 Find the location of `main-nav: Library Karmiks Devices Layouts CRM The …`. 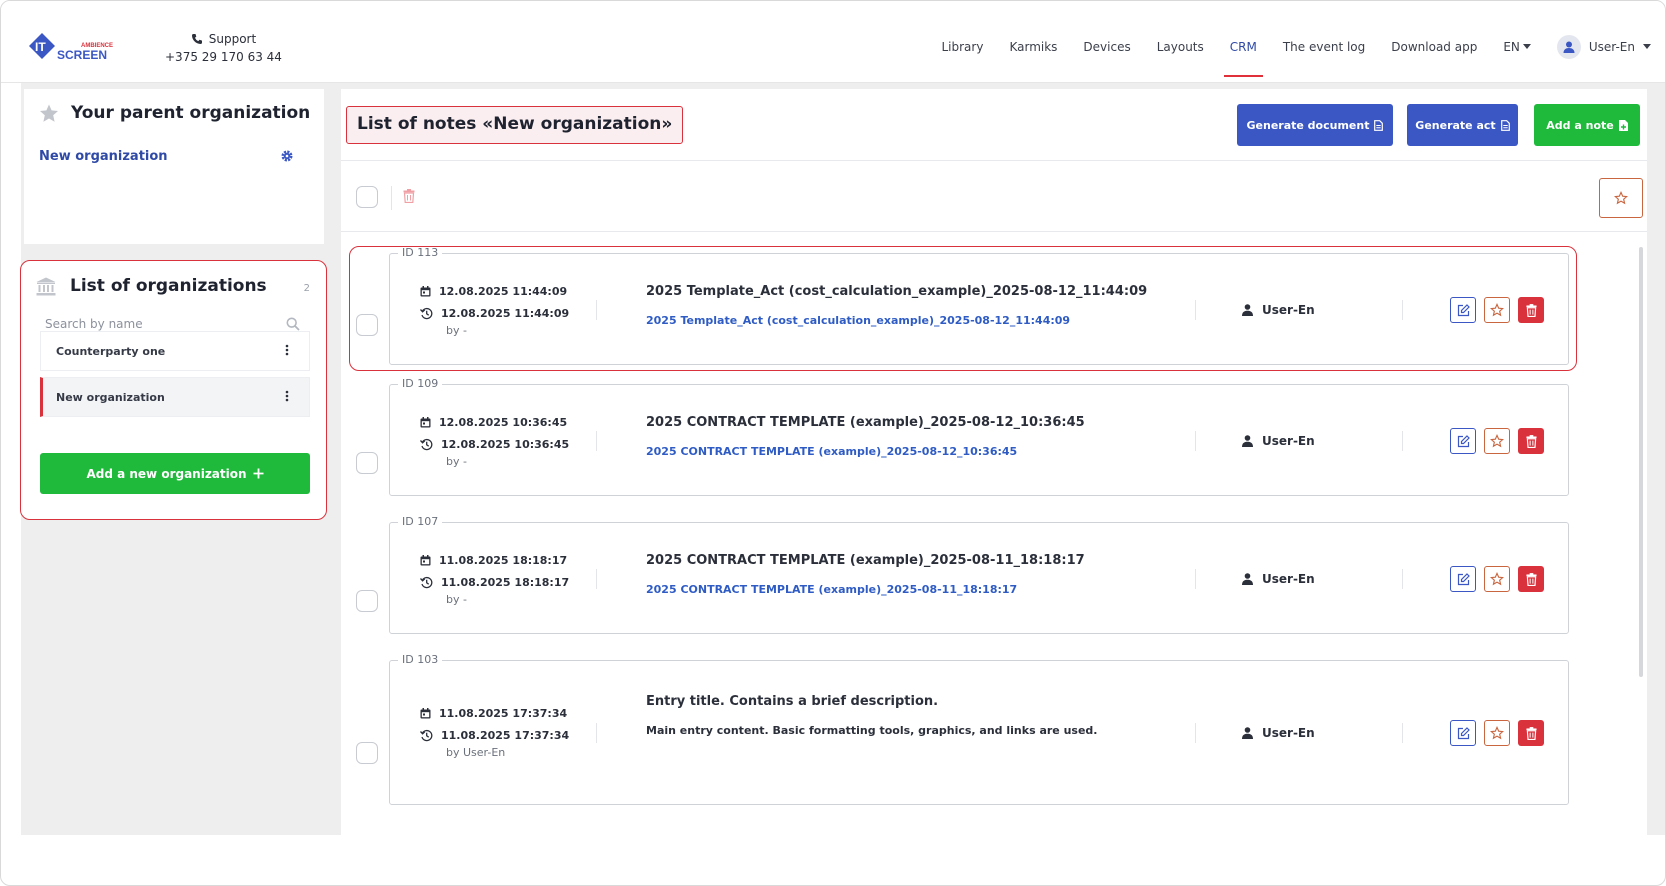

main-nav: Library Karmiks Devices Layouts CRM The … is located at coordinates (1289, 54).